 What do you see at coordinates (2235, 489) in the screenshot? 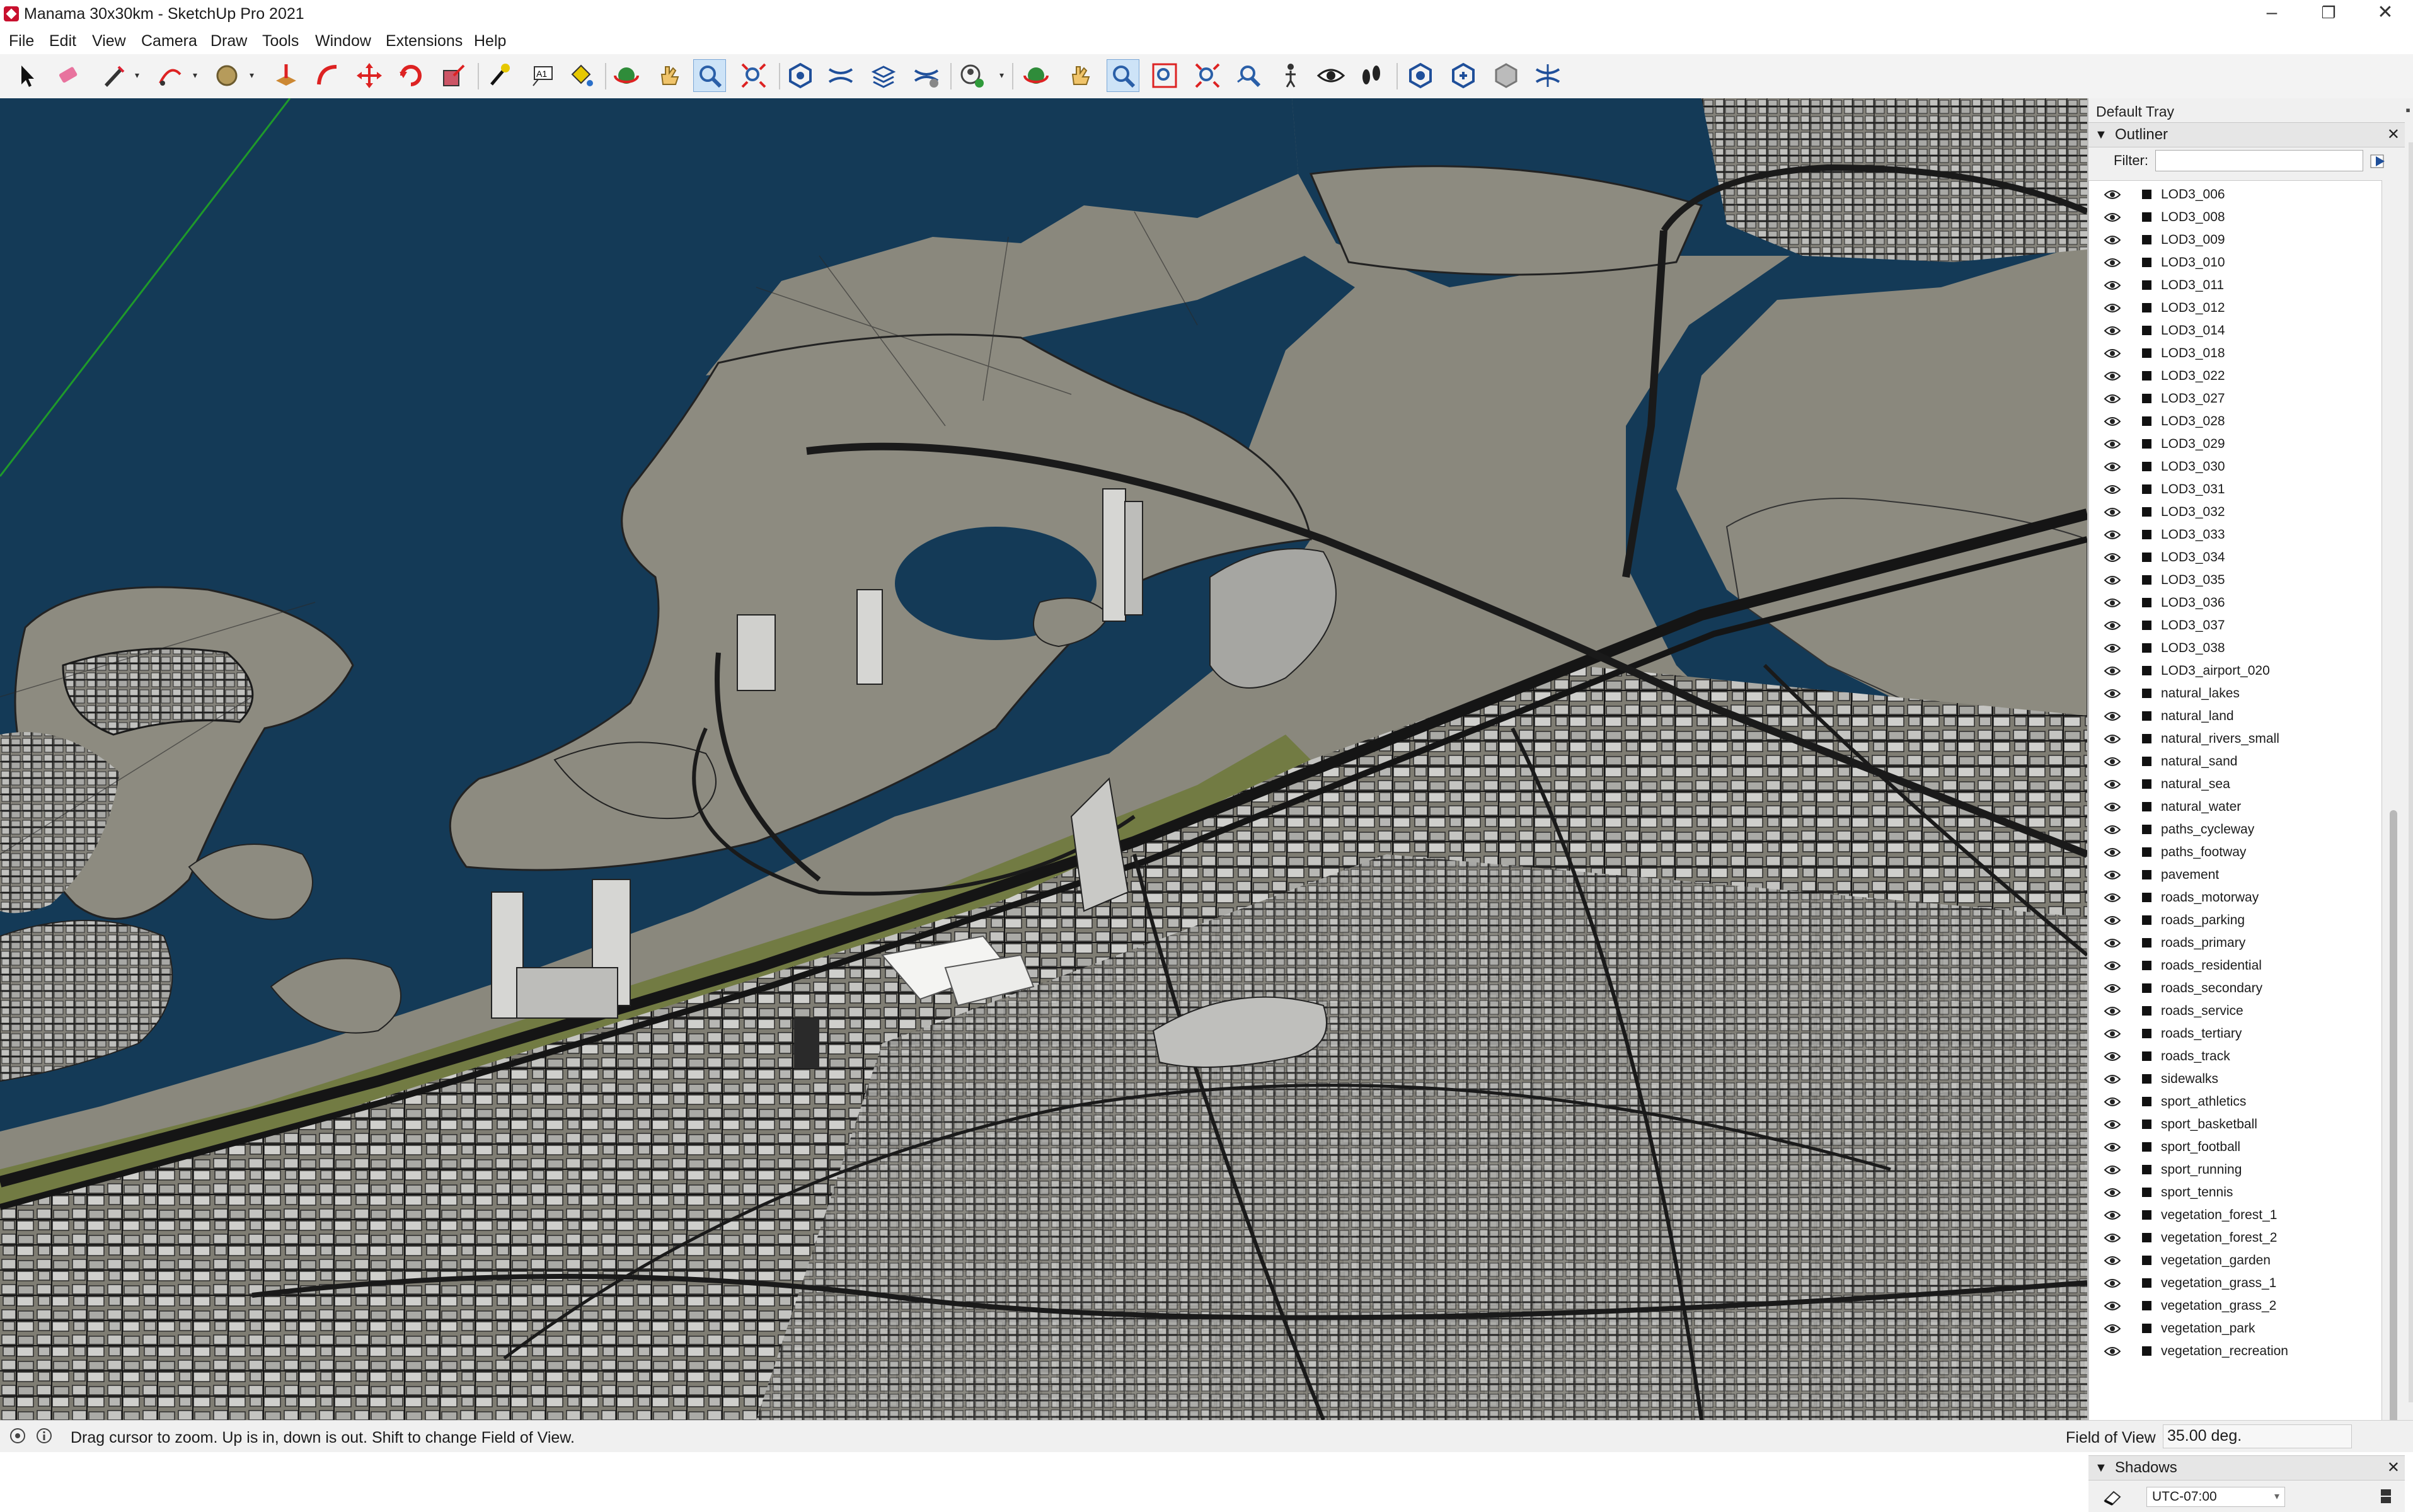
I see `outliner-item: LOD3_031` at bounding box center [2235, 489].